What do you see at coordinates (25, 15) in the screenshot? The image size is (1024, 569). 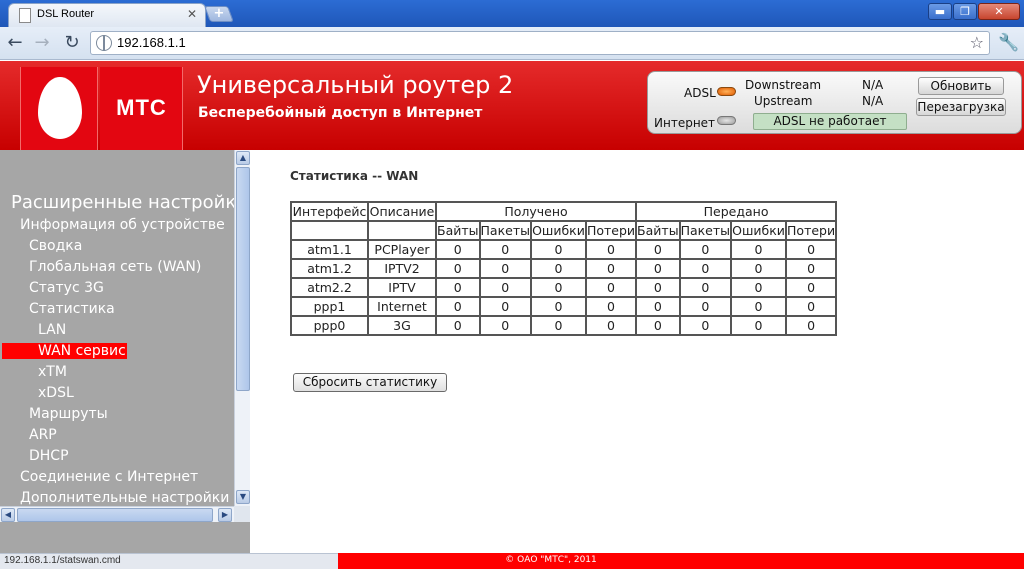 I see `page-icon` at bounding box center [25, 15].